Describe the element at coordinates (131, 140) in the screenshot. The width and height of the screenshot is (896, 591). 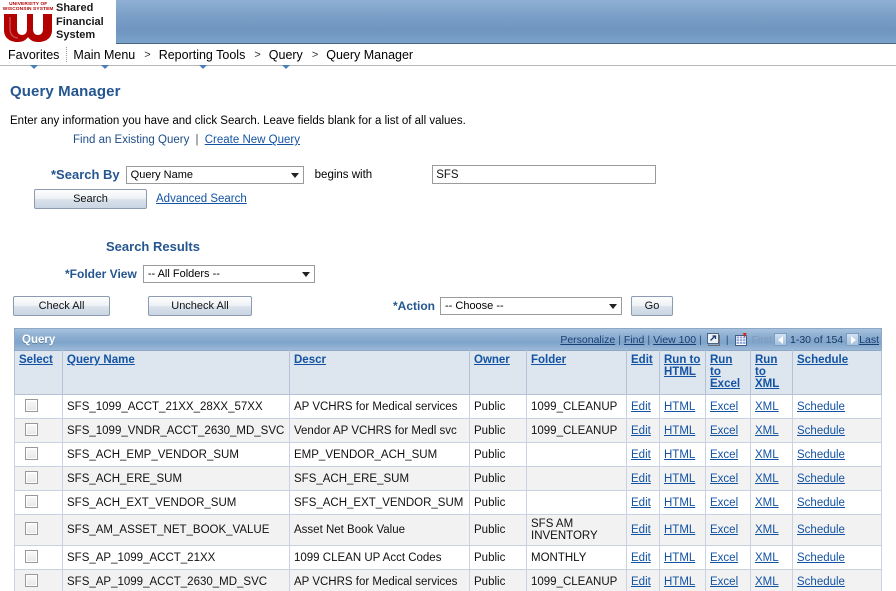
I see `tab-find-existing-query: Find an Existing Query` at that location.